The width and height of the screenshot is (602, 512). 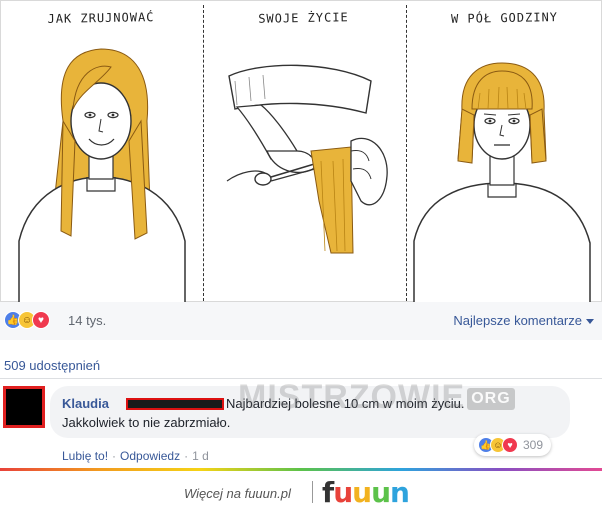 I want to click on comment-text-line-2: Jakkolwiek to nie zabrzmiało., so click(x=146, y=422).